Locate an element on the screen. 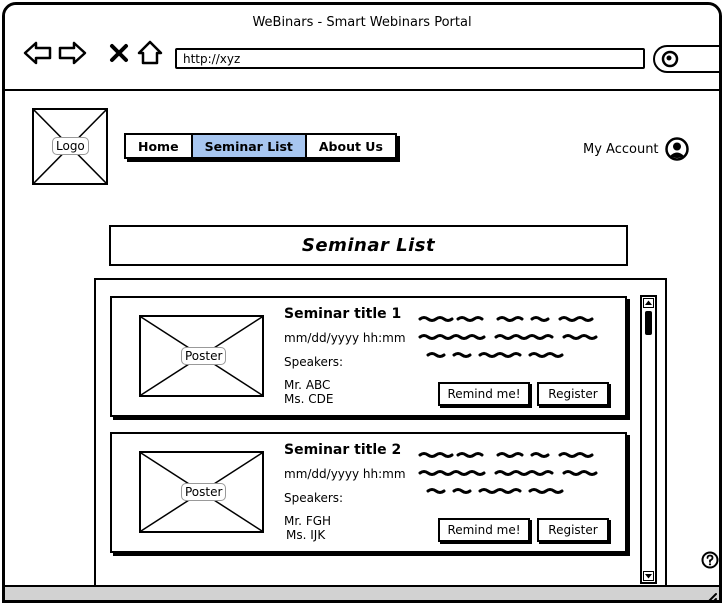  resize-grip-icon is located at coordinates (710, 597).